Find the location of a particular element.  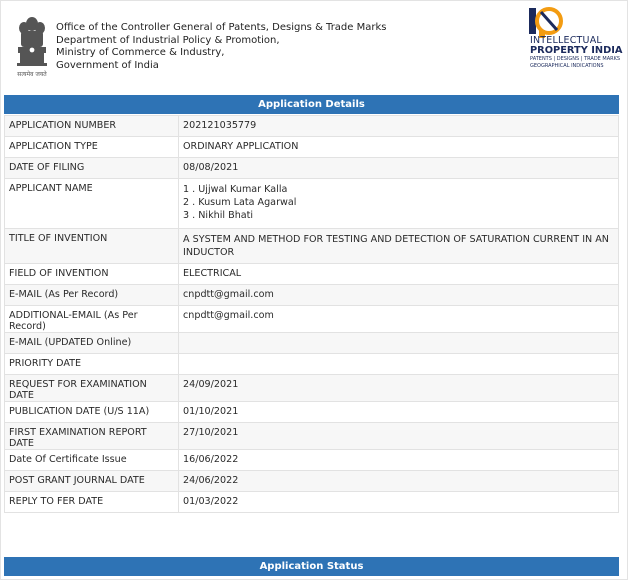

table-row: REQUEST FOR EXAMINATION DATE 24/09/2021 is located at coordinates (311, 388).